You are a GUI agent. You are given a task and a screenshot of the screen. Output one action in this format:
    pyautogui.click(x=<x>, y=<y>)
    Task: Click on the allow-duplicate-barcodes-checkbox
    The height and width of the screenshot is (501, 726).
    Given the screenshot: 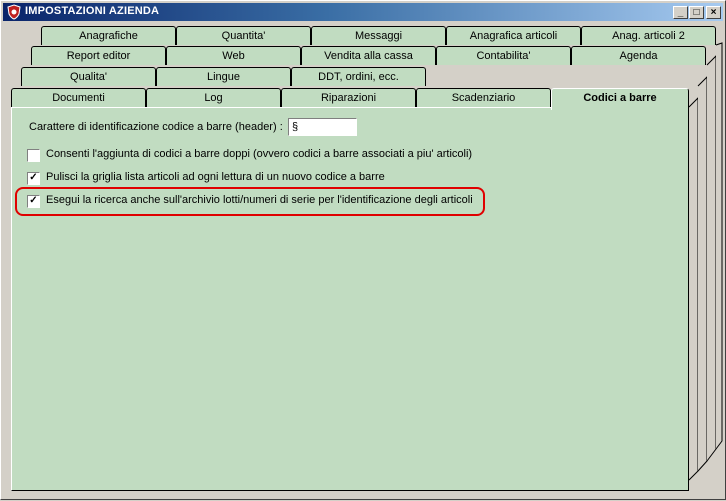 What is the action you would take?
    pyautogui.click(x=33, y=155)
    